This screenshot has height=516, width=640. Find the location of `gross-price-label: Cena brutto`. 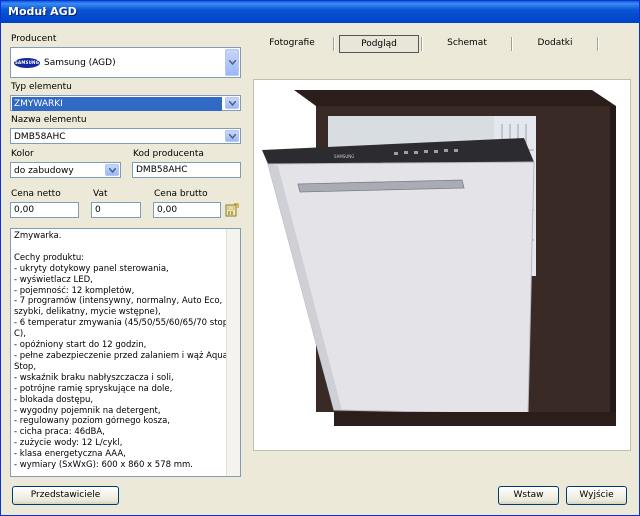

gross-price-label: Cena brutto is located at coordinates (181, 194).